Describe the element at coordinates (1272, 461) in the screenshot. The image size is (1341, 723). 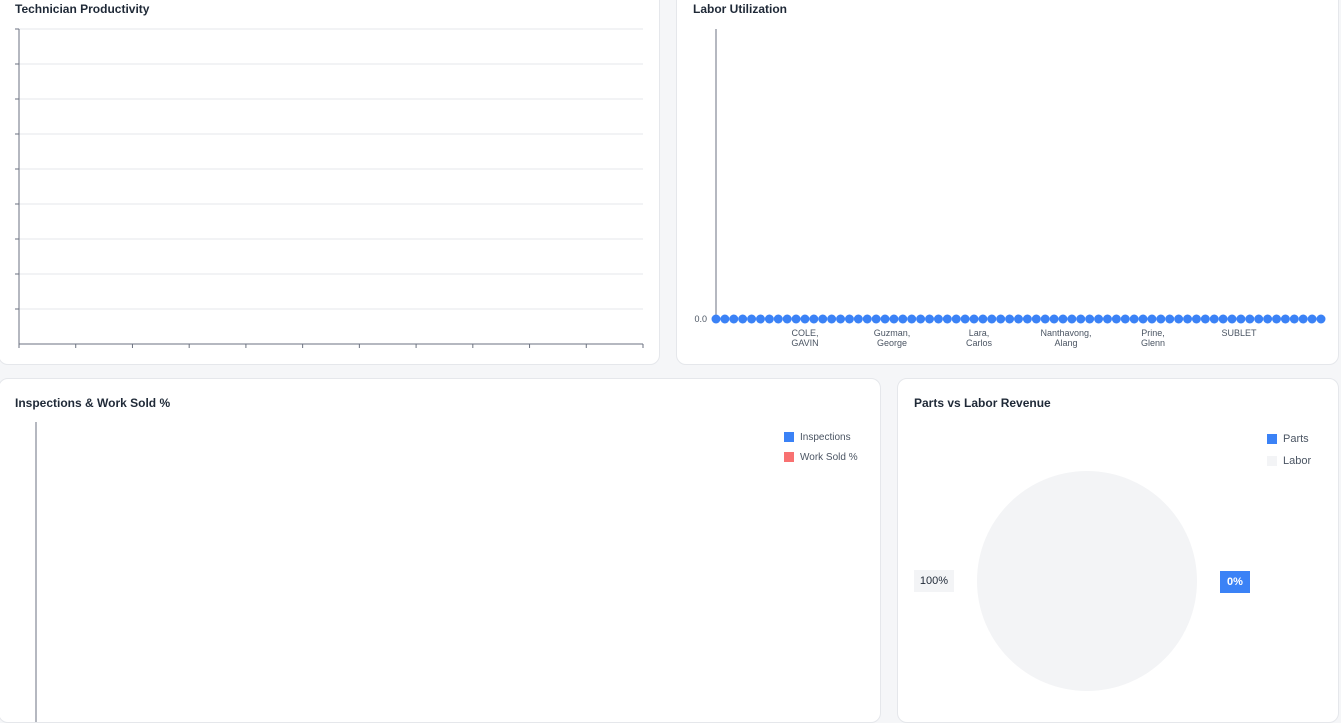
I see `legend-swatch-labor` at that location.